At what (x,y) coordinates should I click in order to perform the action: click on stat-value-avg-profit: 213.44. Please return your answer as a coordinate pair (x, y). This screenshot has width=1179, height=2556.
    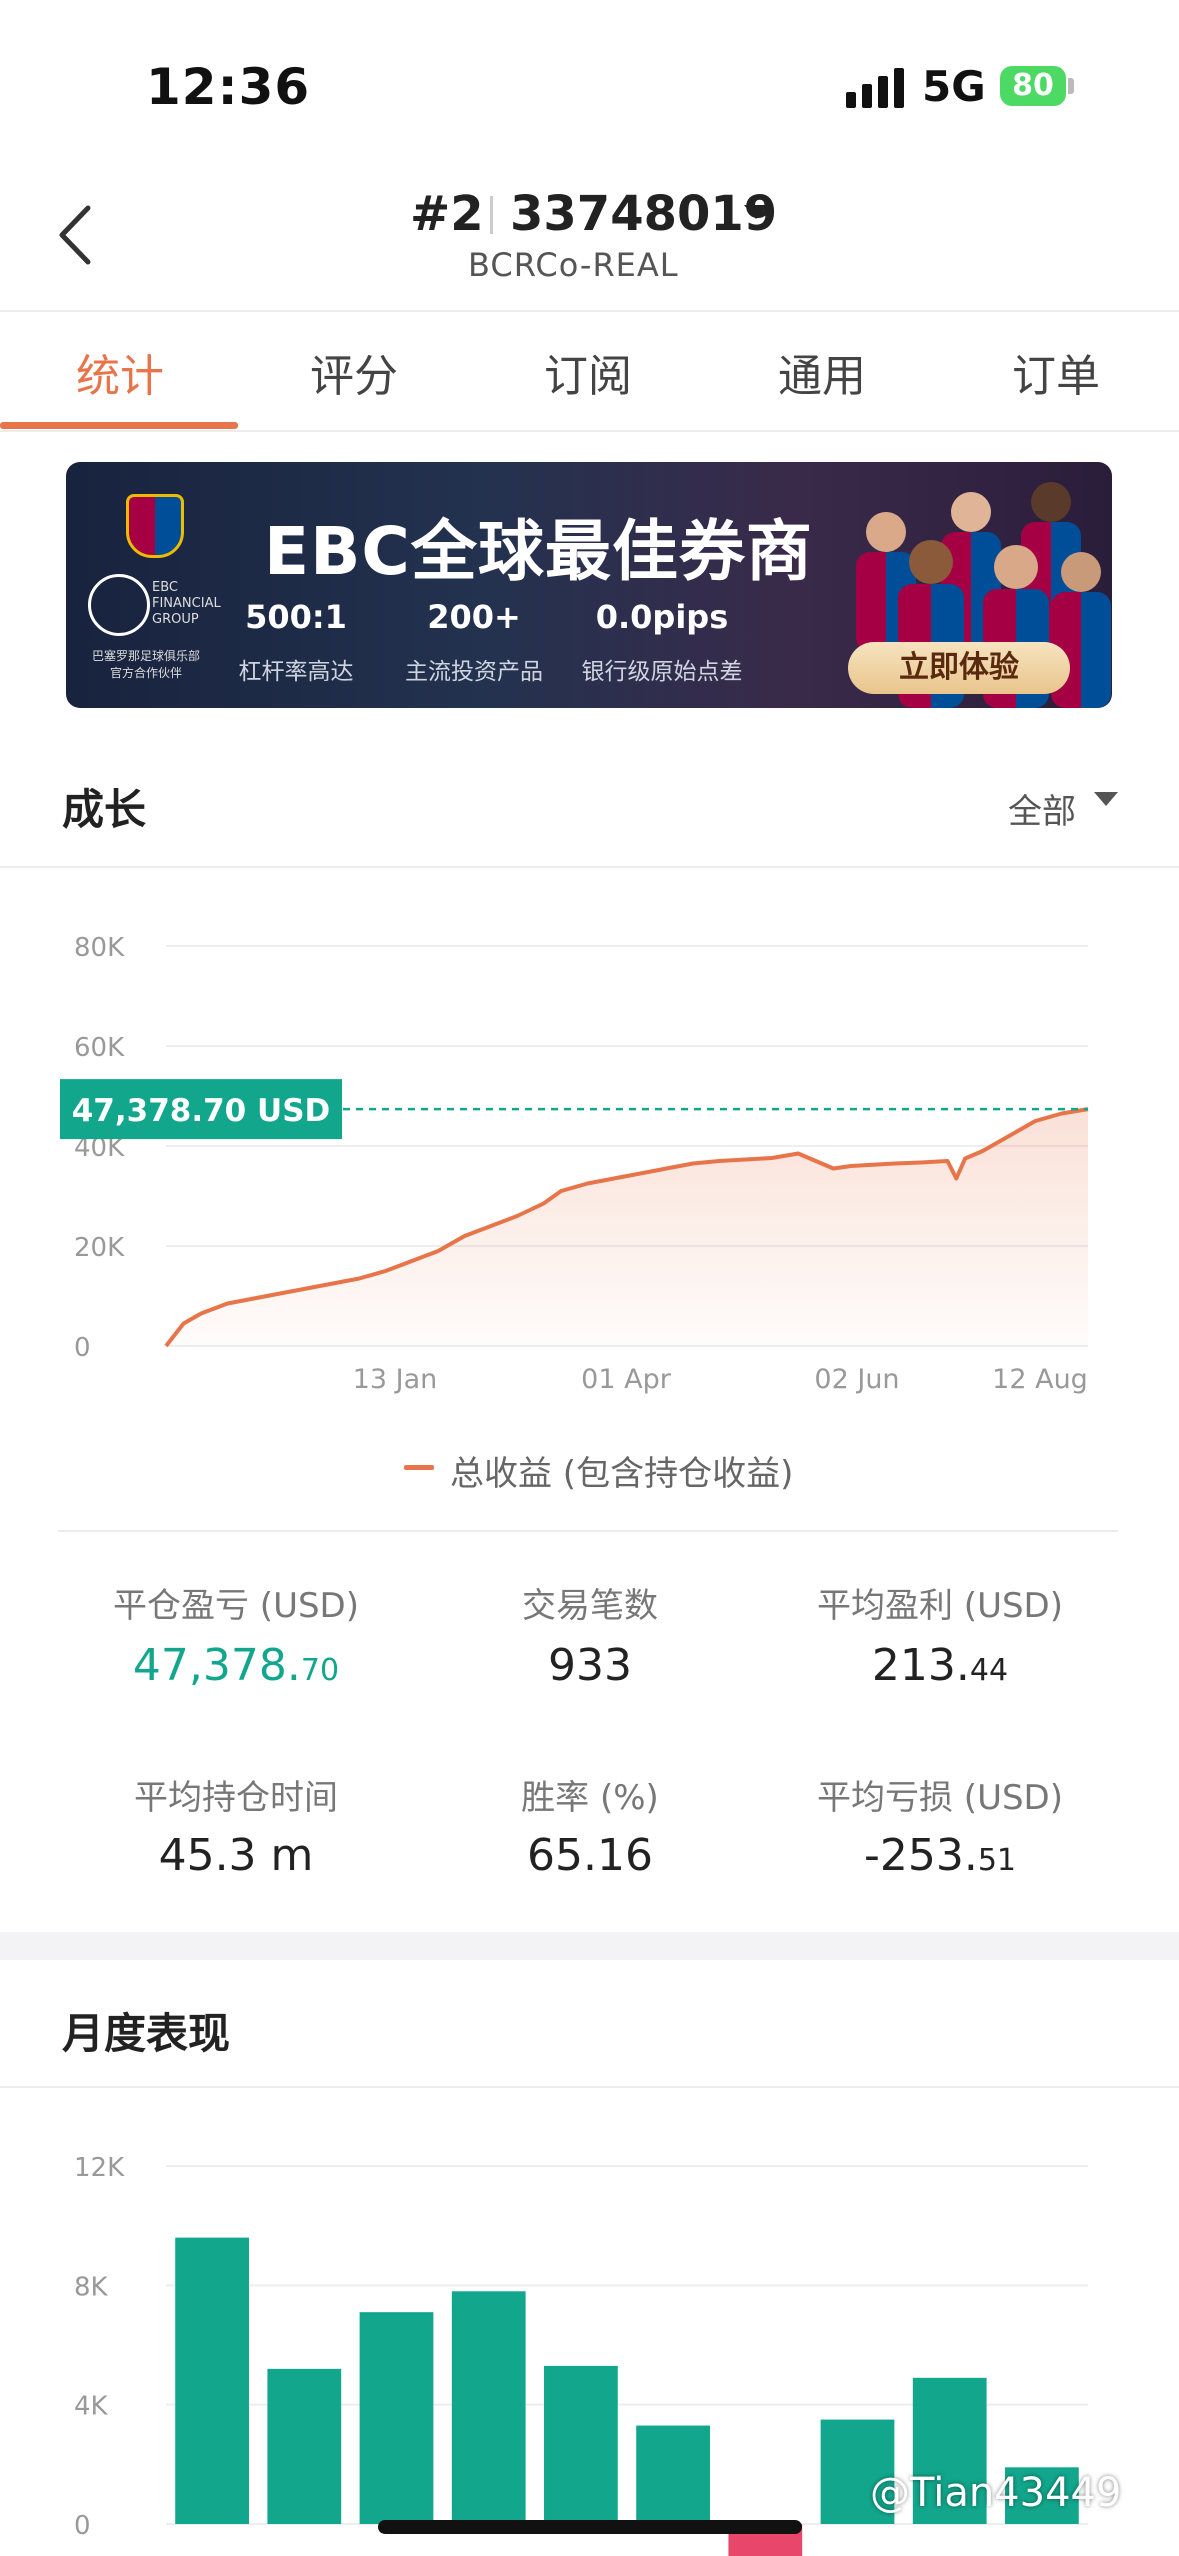
    Looking at the image, I should click on (940, 1665).